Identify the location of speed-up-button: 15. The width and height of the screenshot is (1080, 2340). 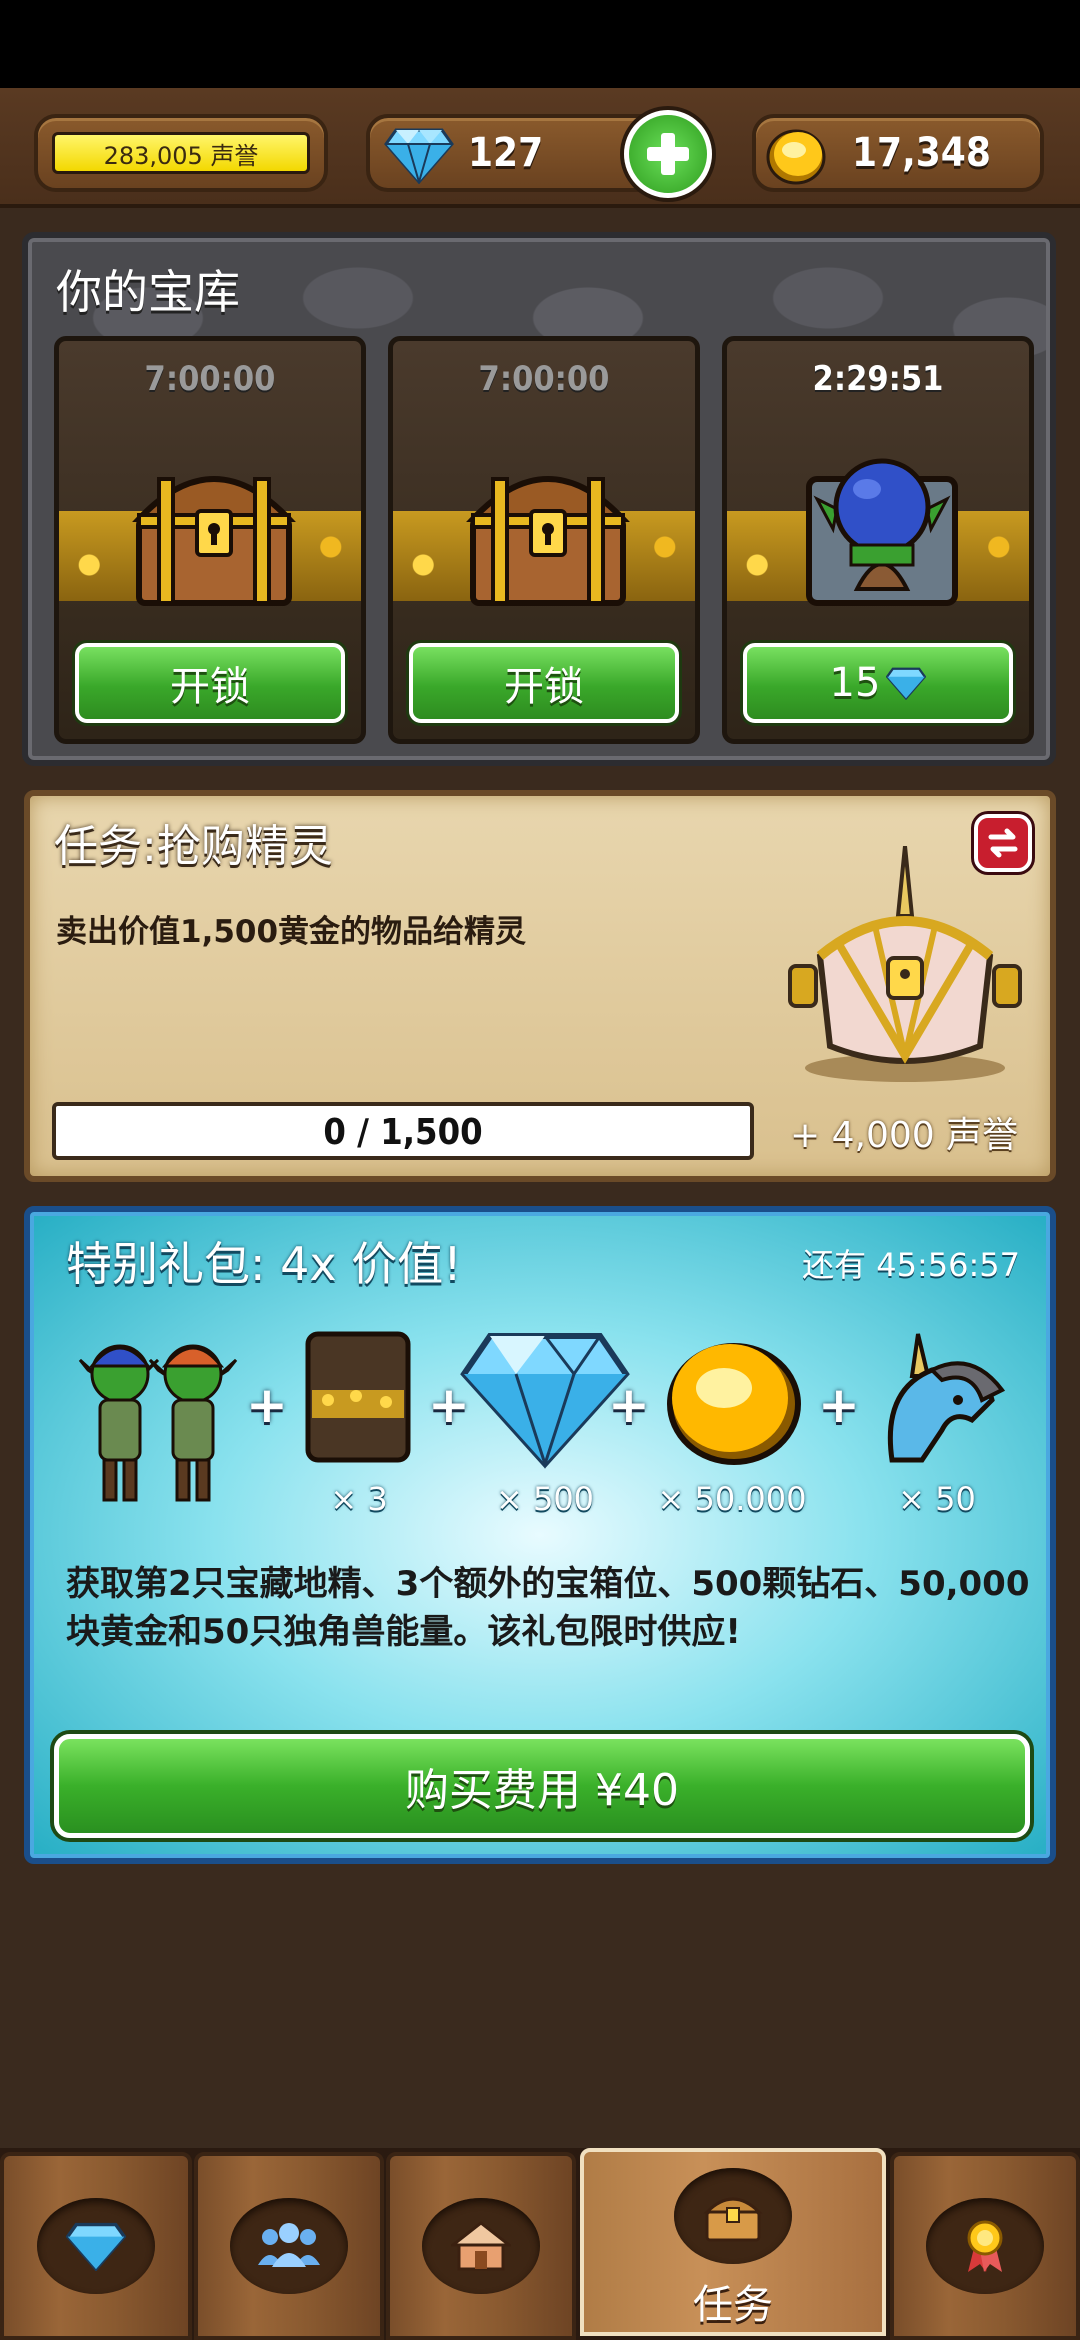
(878, 683).